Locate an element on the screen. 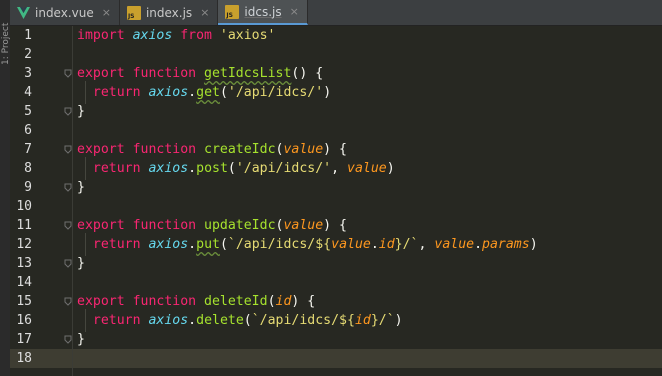 The width and height of the screenshot is (662, 376). code-token: from is located at coordinates (196, 35).